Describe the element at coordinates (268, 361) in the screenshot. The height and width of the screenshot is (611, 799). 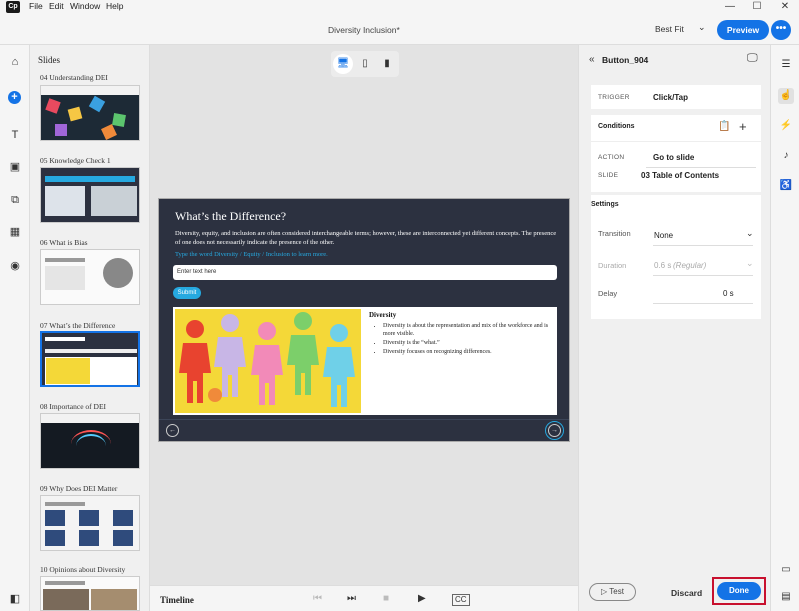
I see `paper-people-image` at that location.